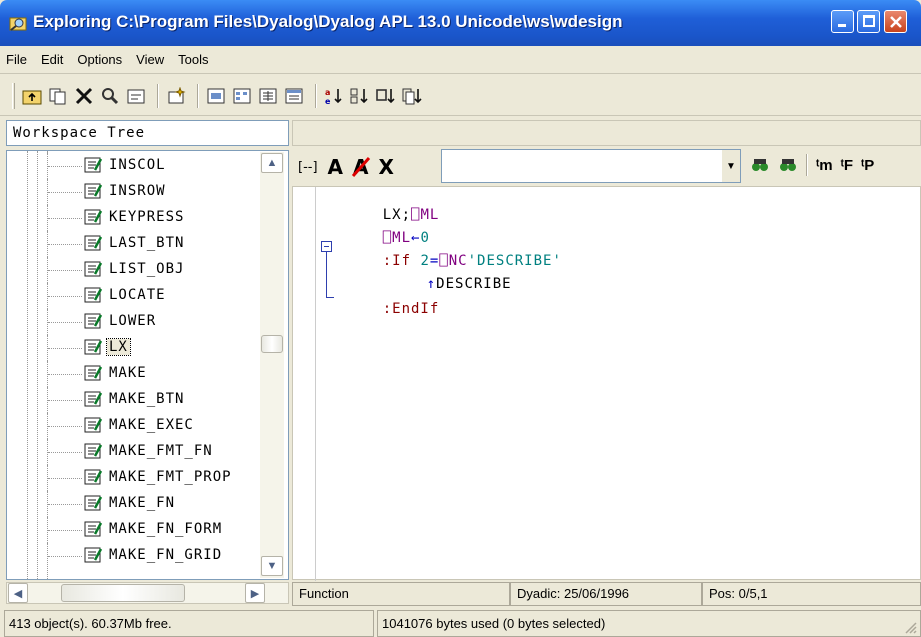 The image size is (921, 637). What do you see at coordinates (294, 96) in the screenshot?
I see `details-view-icon` at bounding box center [294, 96].